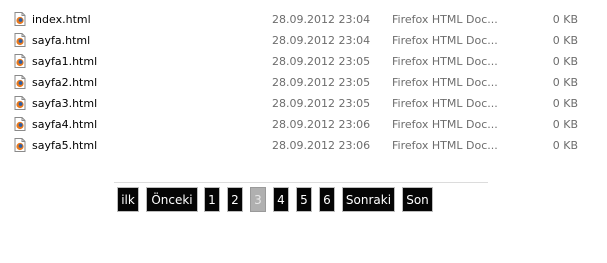 This screenshot has width=607, height=263. Describe the element at coordinates (281, 199) in the screenshot. I see `pagination-page-4: 4` at that location.